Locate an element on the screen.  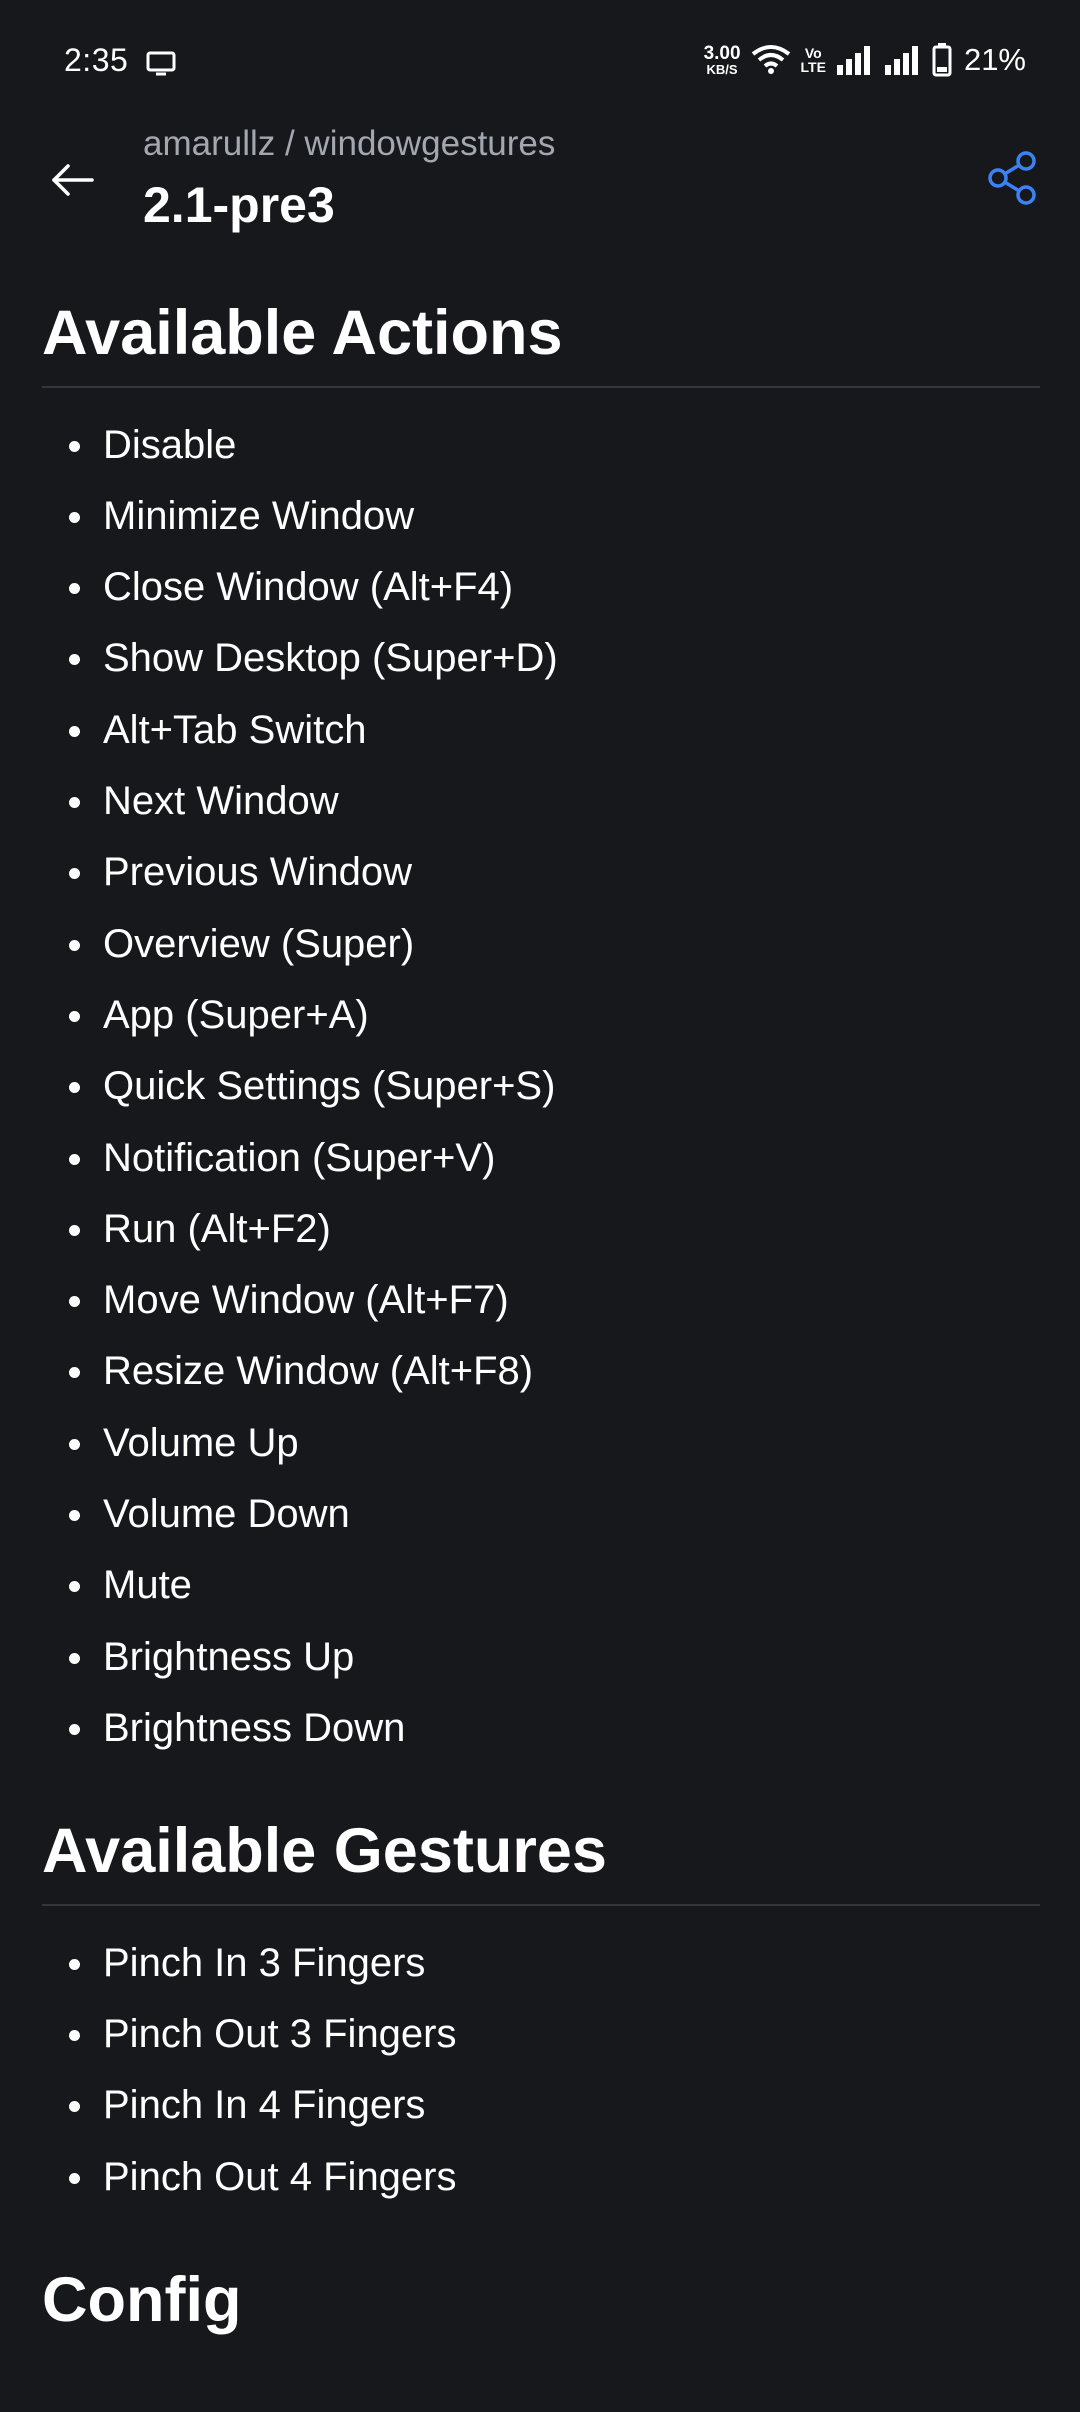
network-speed: 3.00 KB/S is located at coordinates (722, 60).